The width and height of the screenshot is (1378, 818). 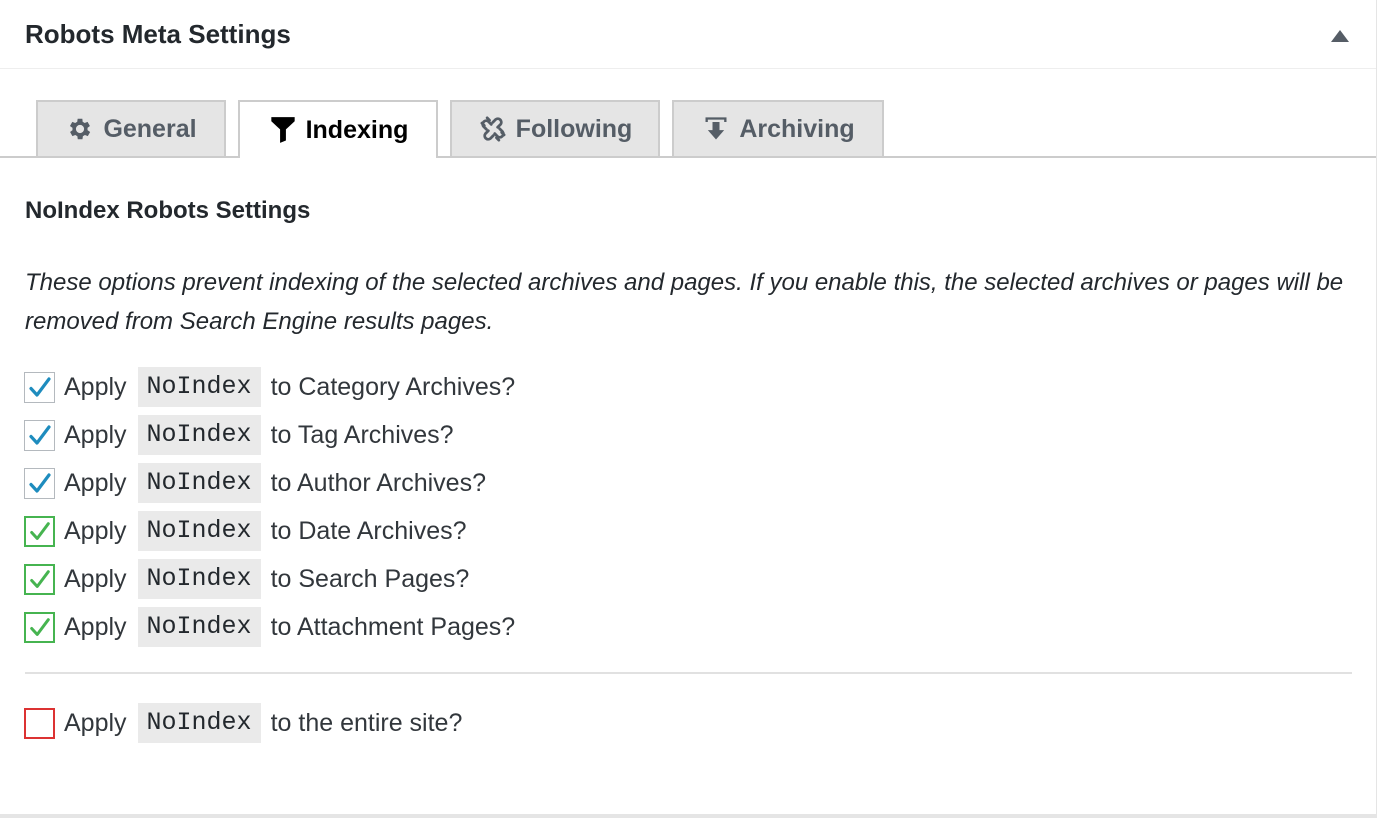 What do you see at coordinates (378, 482) in the screenshot?
I see `option-label: to Author Archives?` at bounding box center [378, 482].